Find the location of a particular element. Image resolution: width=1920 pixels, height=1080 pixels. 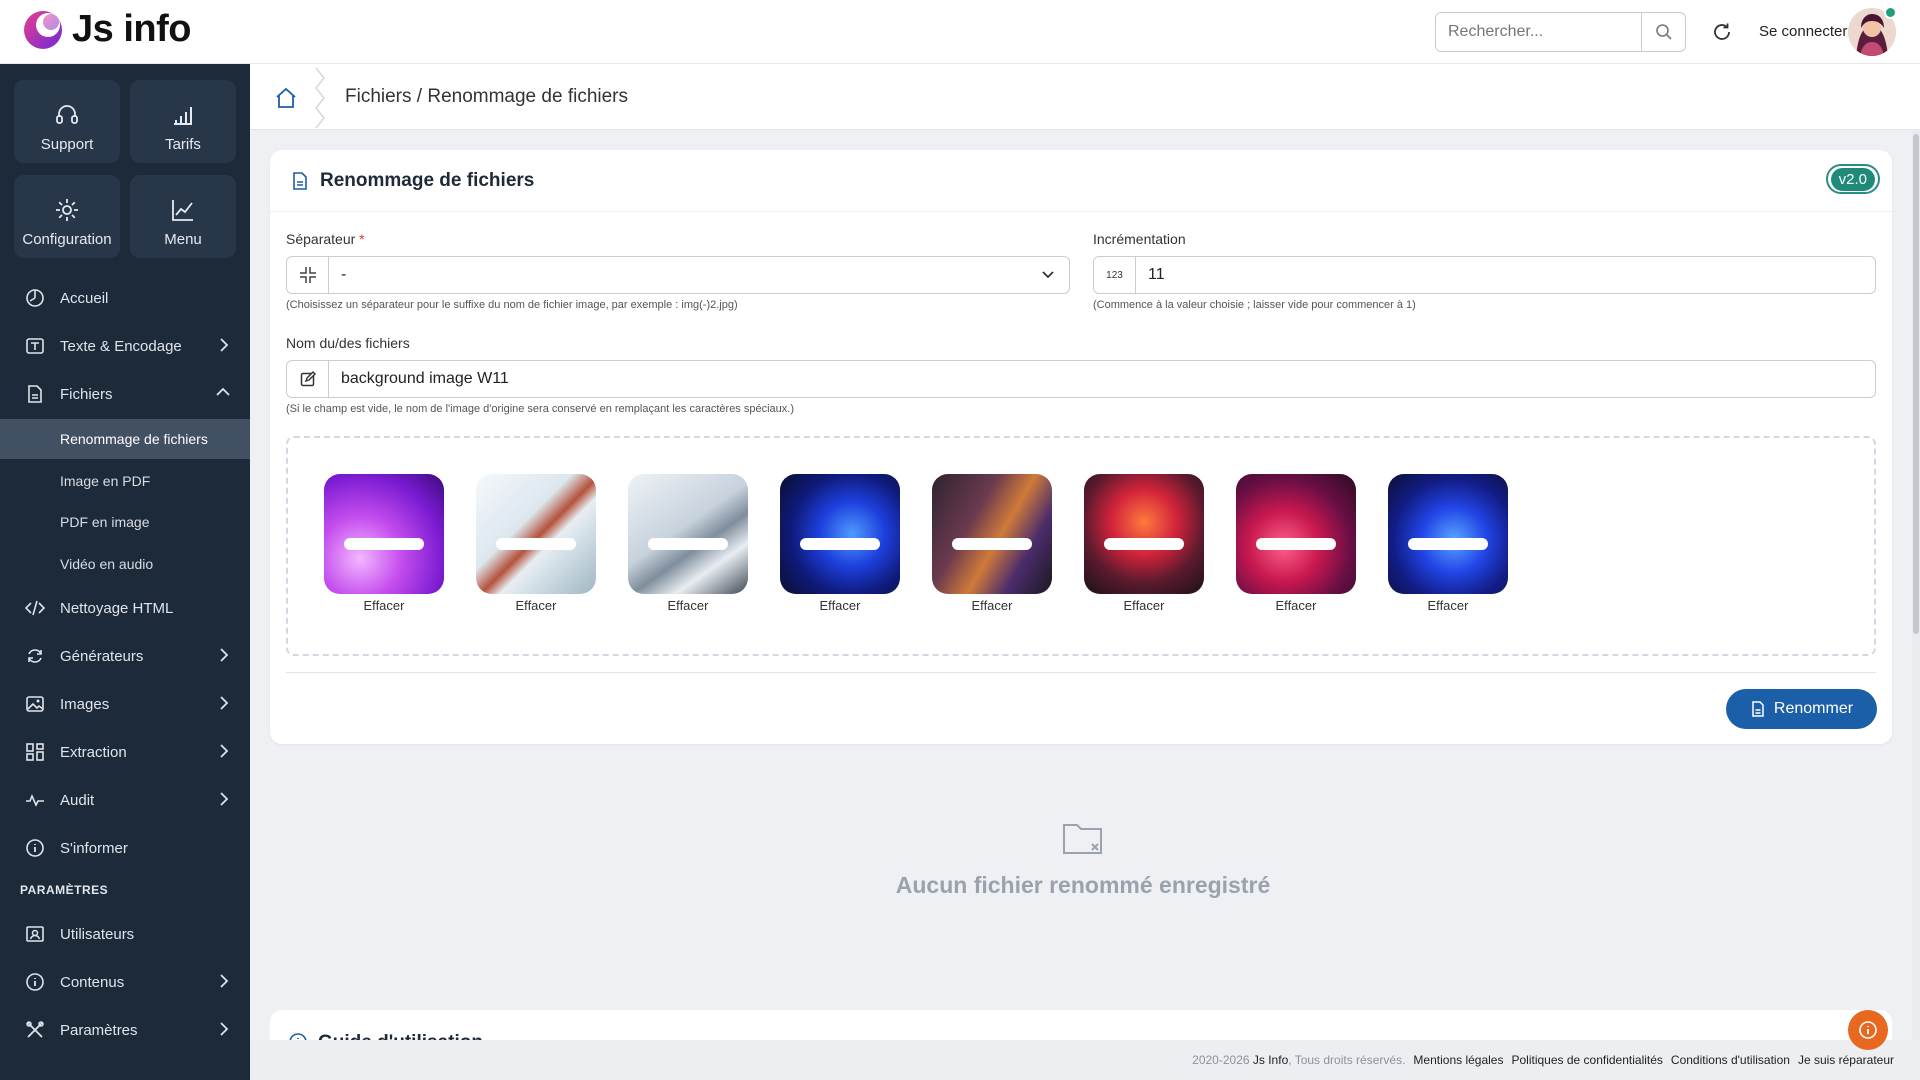

sidebar-subitem-label: Renommage de fichiers is located at coordinates (134, 439).